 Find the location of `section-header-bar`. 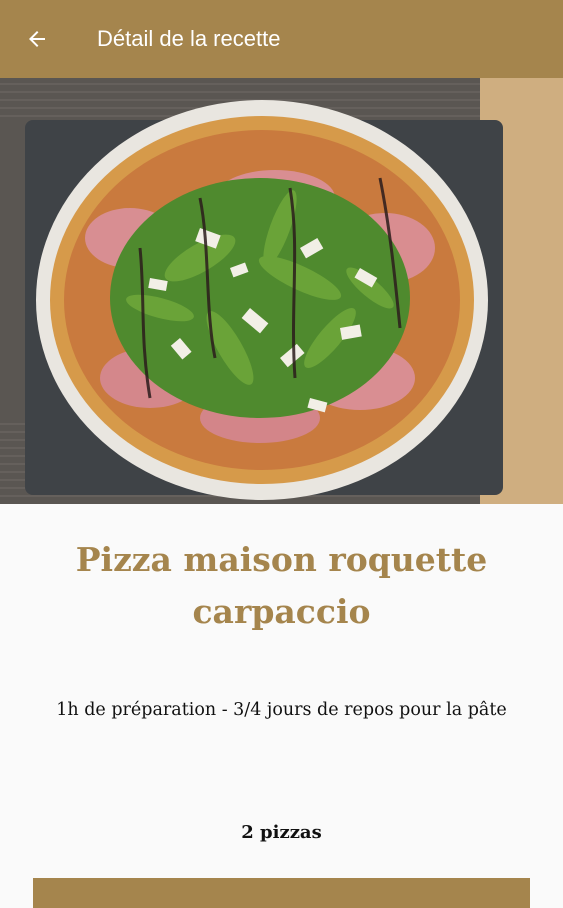

section-header-bar is located at coordinates (281, 893).